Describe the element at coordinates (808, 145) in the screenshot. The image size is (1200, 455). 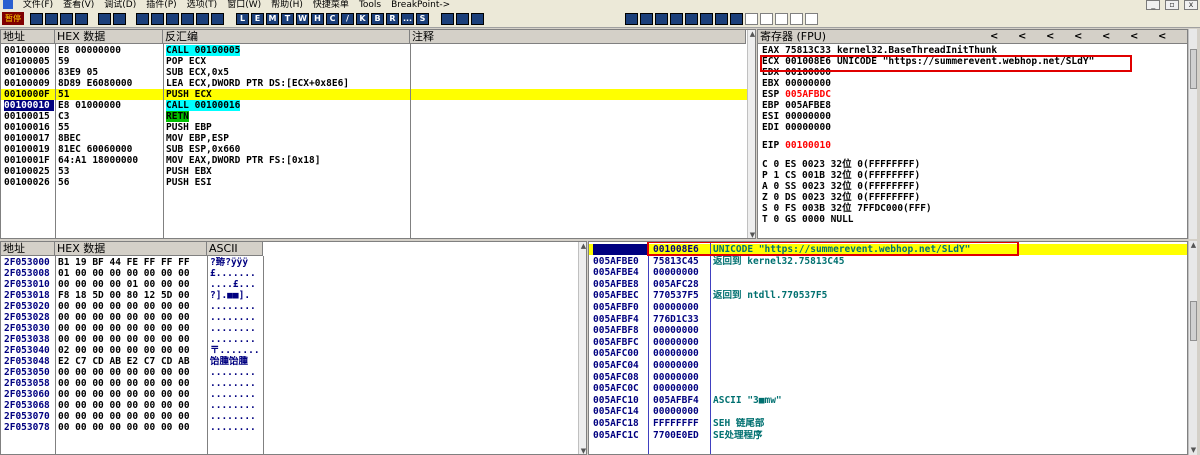
I see `register-value: 00100010` at that location.